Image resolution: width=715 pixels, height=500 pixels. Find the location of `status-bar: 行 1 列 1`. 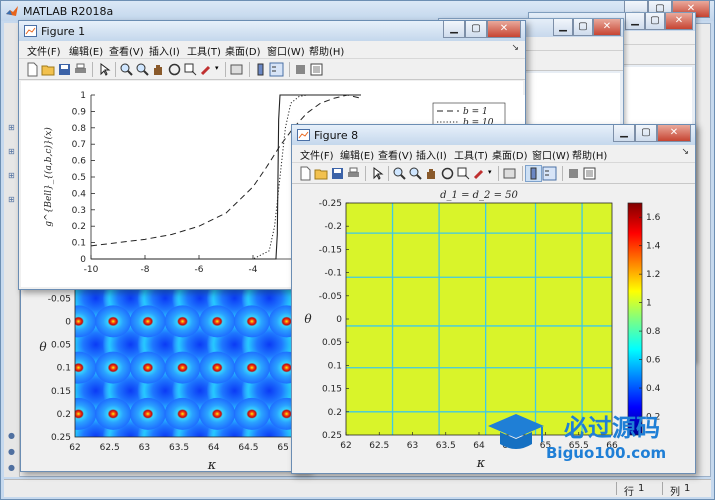

status-bar: 行 1 列 1 is located at coordinates (357, 488).